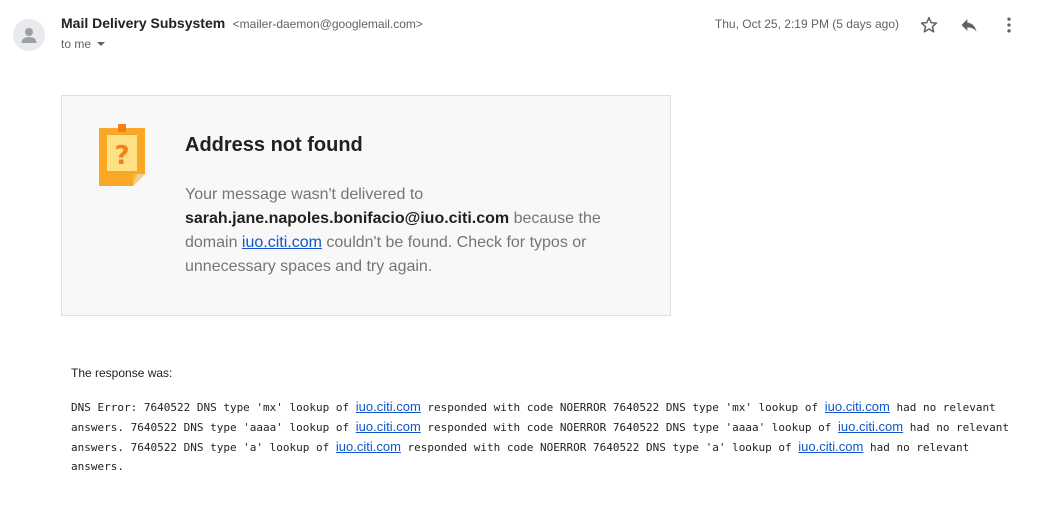 This screenshot has height=511, width=1040. What do you see at coordinates (76, 44) in the screenshot?
I see `to-label: to me` at bounding box center [76, 44].